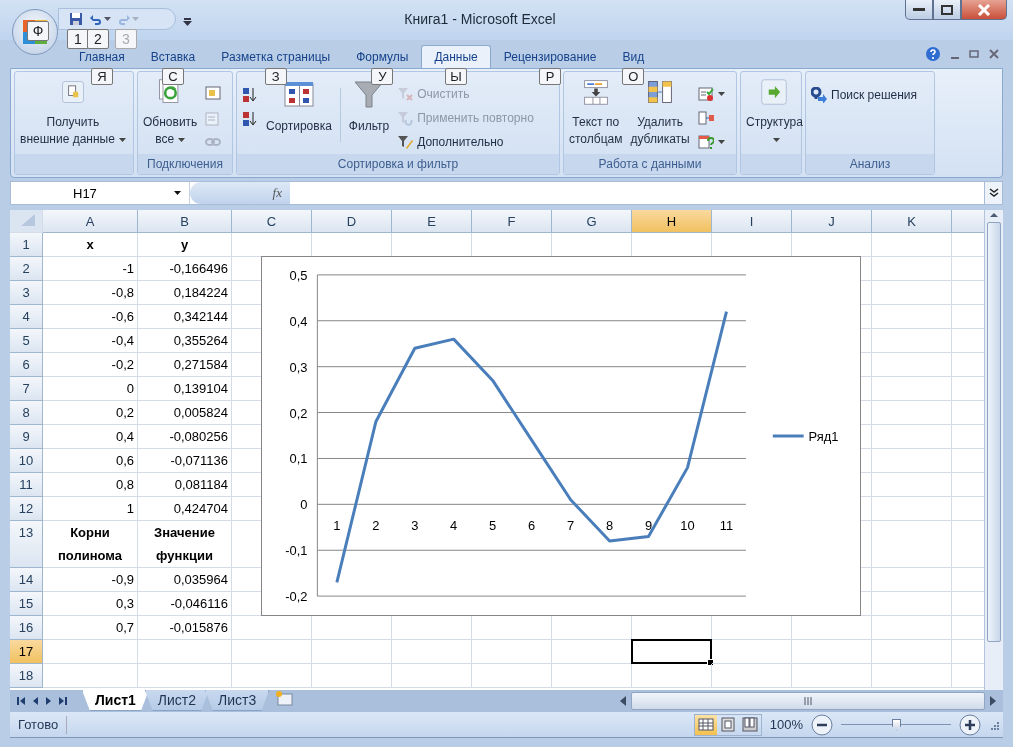  What do you see at coordinates (571, 526) in the screenshot?
I see `axis-label: 7` at bounding box center [571, 526].